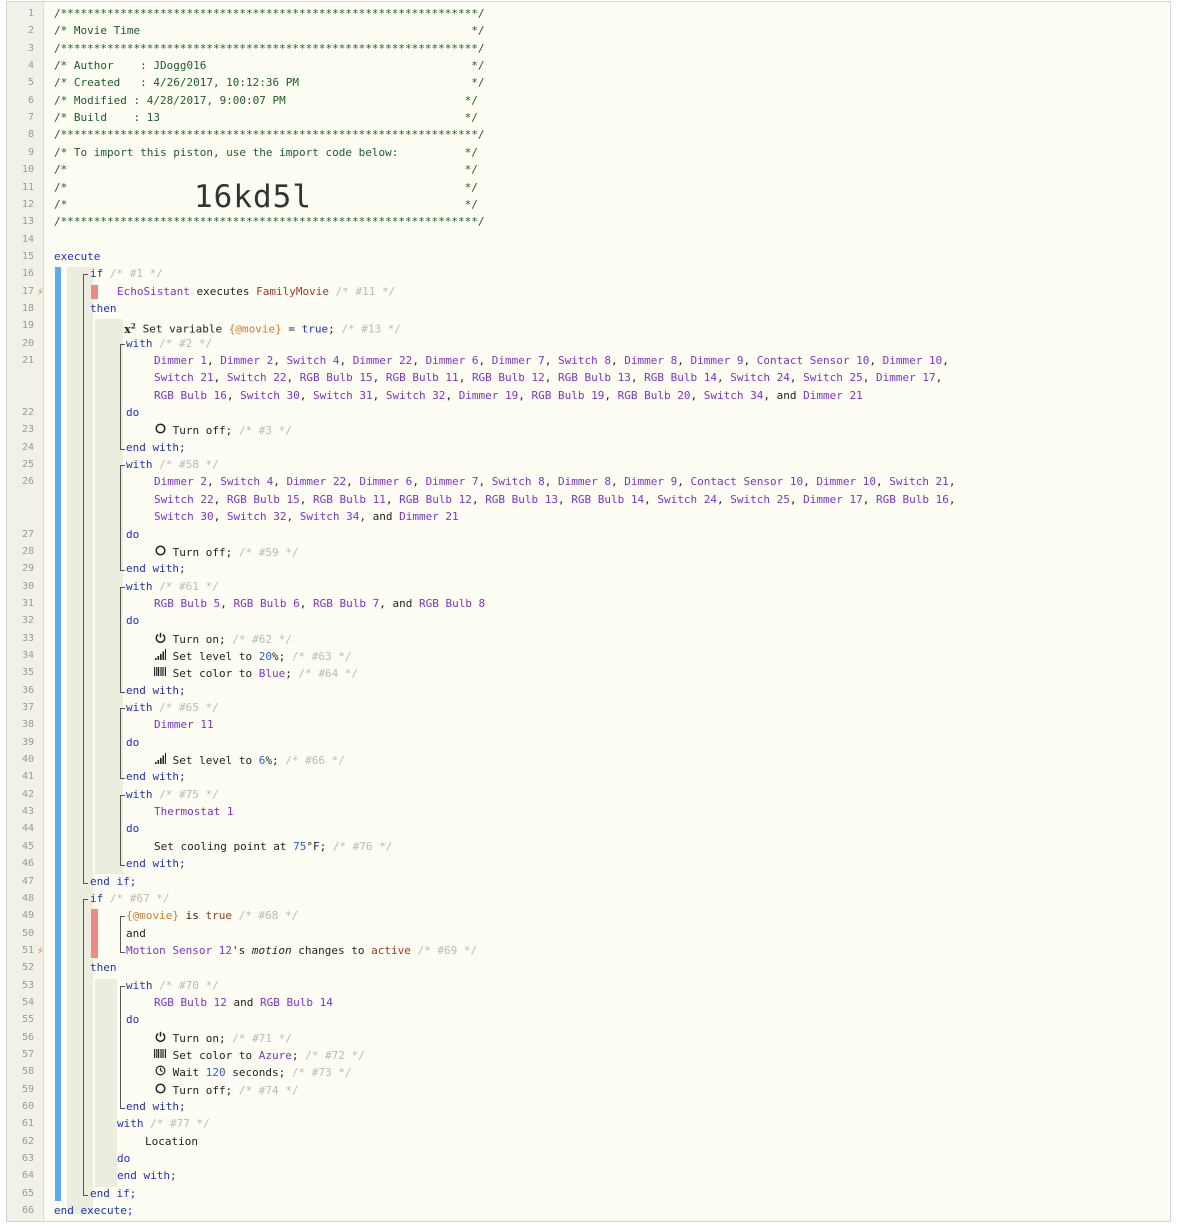 The image size is (1178, 1228). Describe the element at coordinates (27, 725) in the screenshot. I see `line-number: 38` at that location.